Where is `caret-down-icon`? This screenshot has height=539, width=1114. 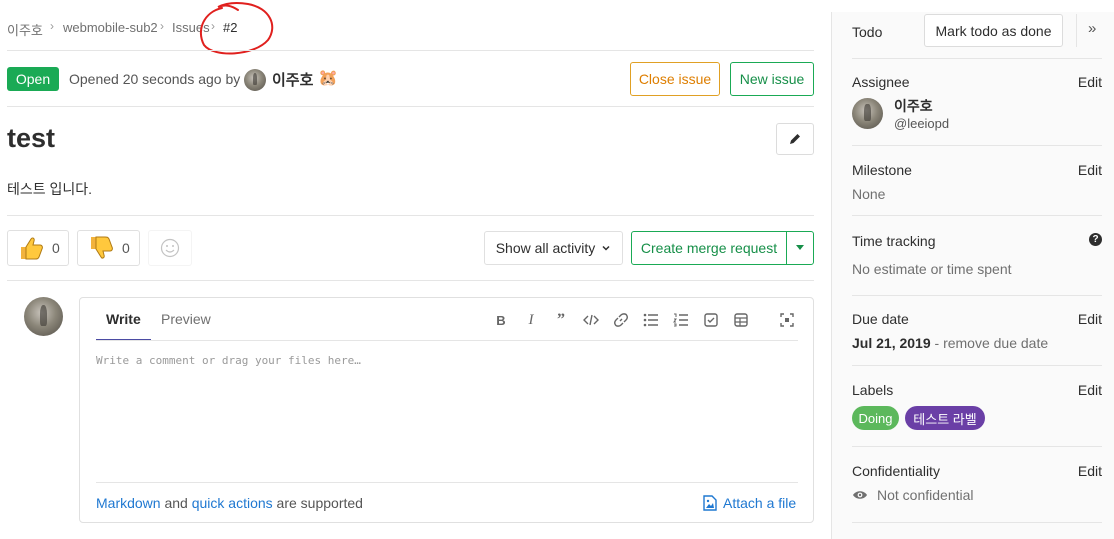 caret-down-icon is located at coordinates (800, 247).